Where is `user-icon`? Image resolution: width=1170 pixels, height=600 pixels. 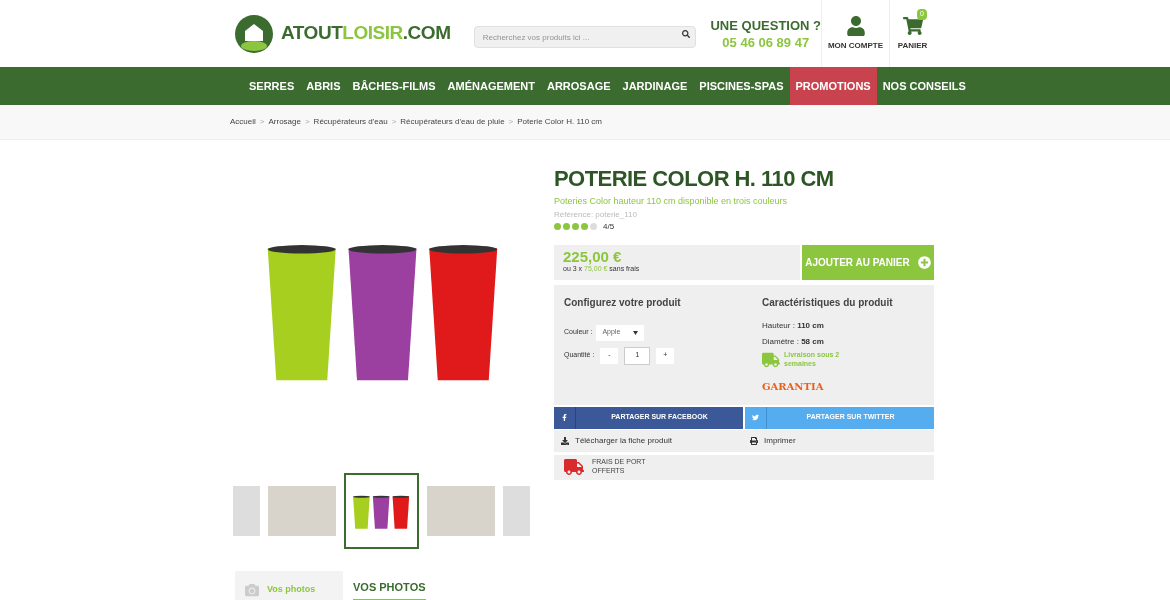 user-icon is located at coordinates (855, 25).